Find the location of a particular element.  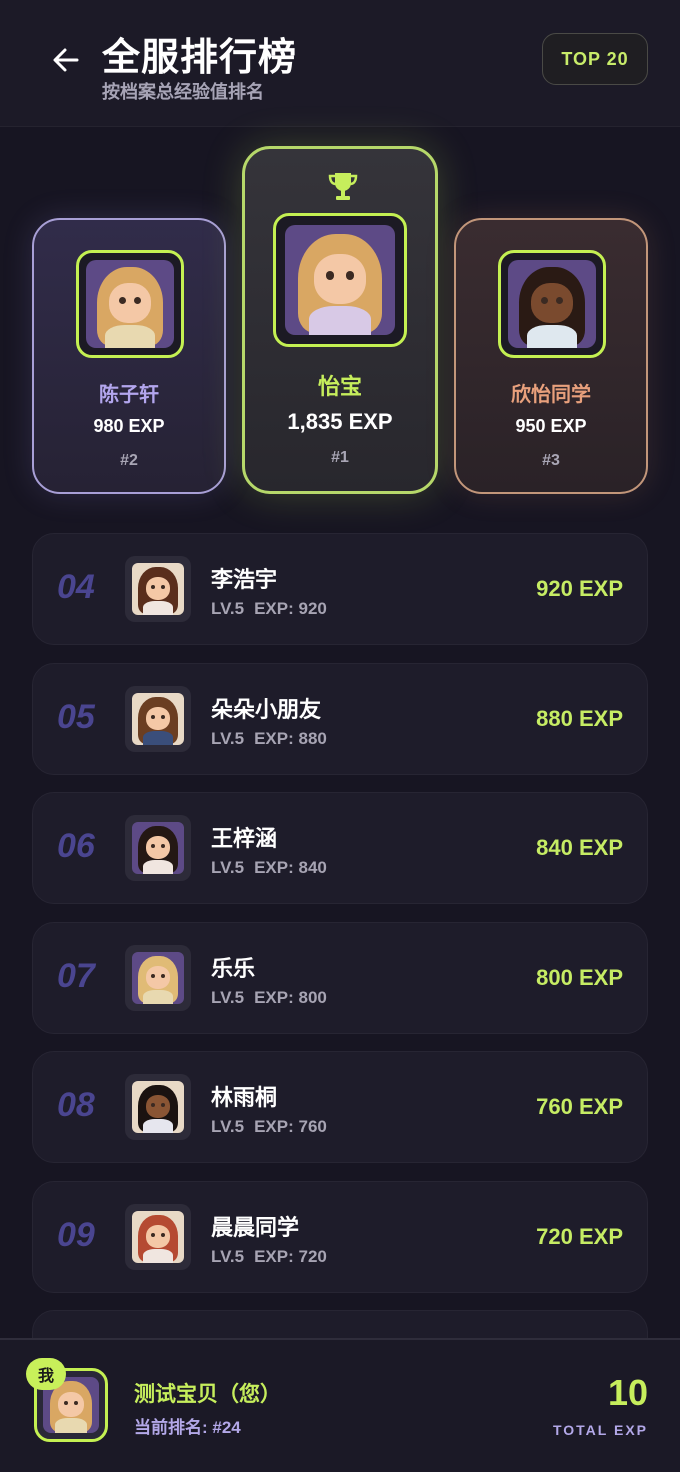

exp-value: 760 EXP is located at coordinates (579, 1106).